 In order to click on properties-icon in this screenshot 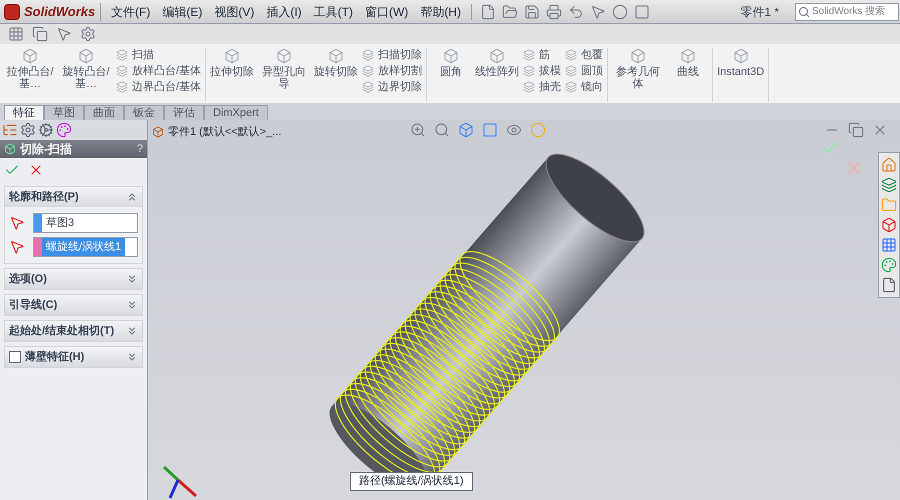, I will do `click(889, 285)`.